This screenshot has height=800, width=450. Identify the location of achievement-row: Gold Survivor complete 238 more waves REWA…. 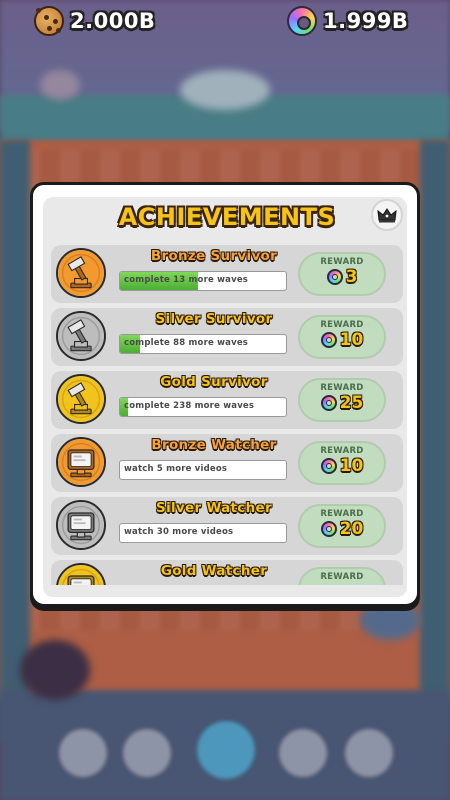
(227, 400).